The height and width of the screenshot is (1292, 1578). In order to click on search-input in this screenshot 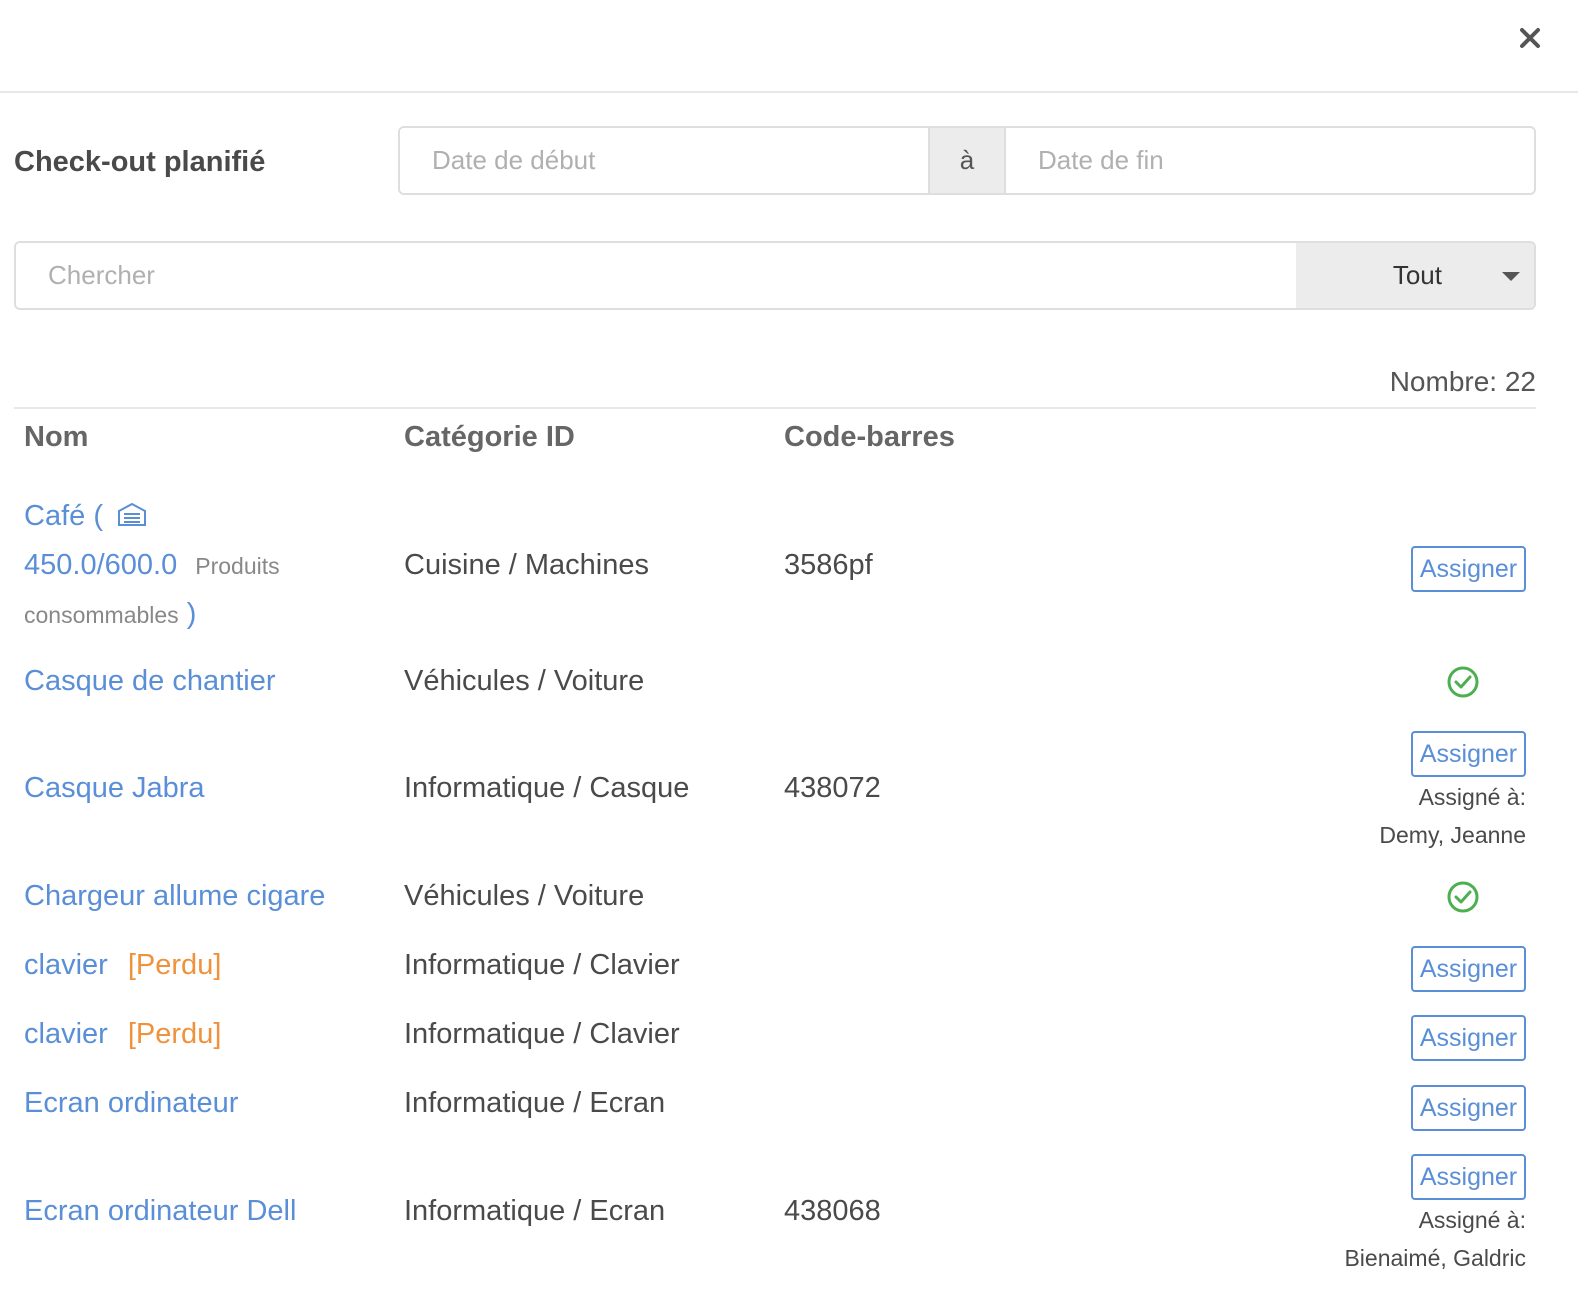, I will do `click(656, 275)`.